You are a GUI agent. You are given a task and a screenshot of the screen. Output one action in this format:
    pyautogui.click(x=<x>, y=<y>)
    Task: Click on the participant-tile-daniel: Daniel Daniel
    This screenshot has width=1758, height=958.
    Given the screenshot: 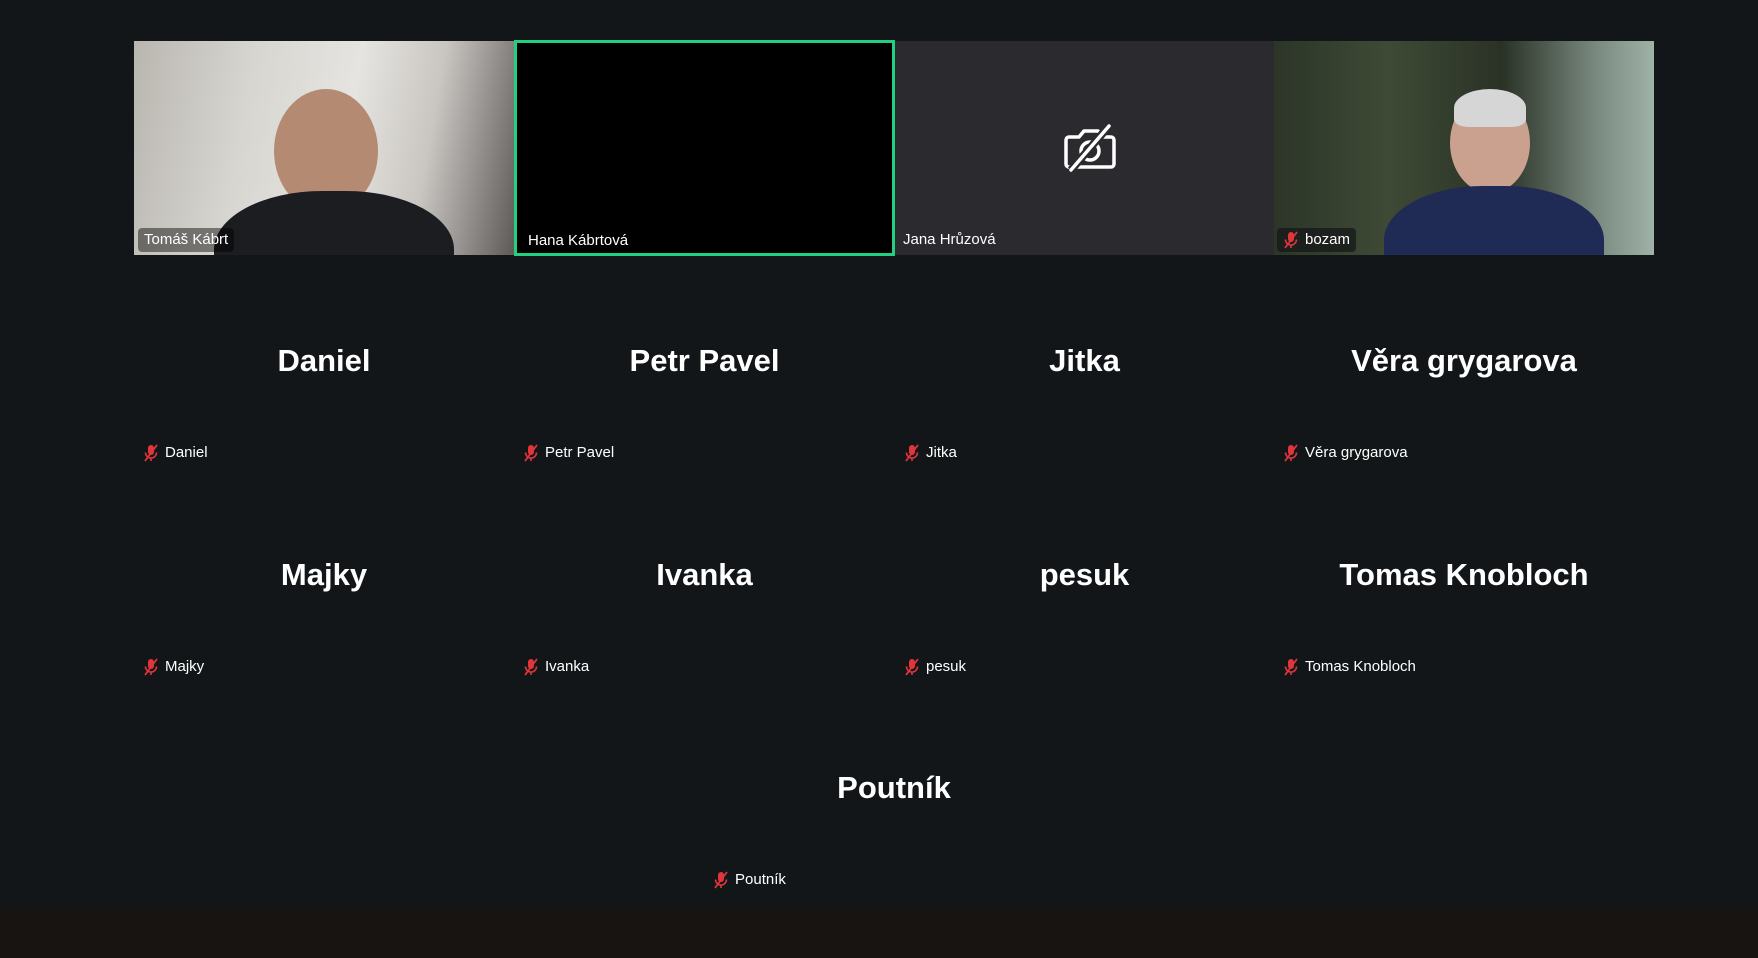 What is the action you would take?
    pyautogui.click(x=324, y=362)
    